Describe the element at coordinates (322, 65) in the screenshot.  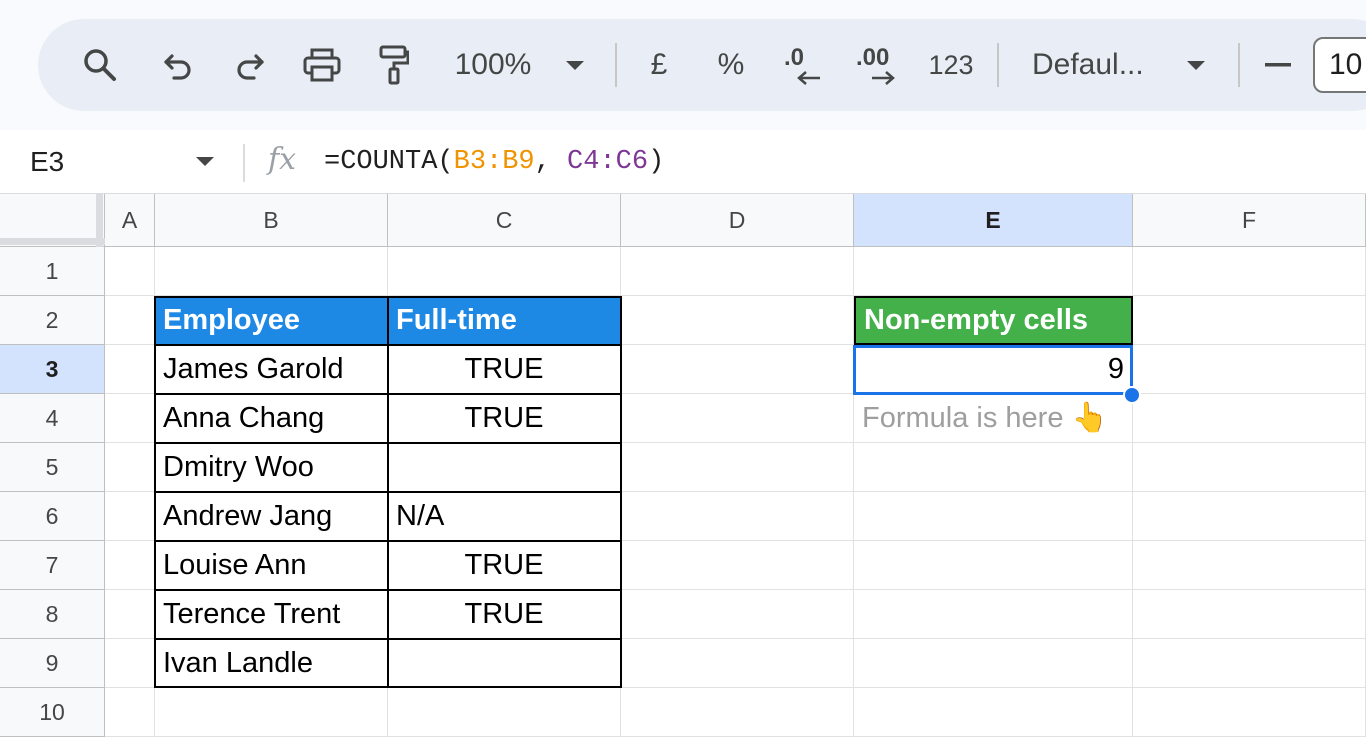
I see `print-icon` at that location.